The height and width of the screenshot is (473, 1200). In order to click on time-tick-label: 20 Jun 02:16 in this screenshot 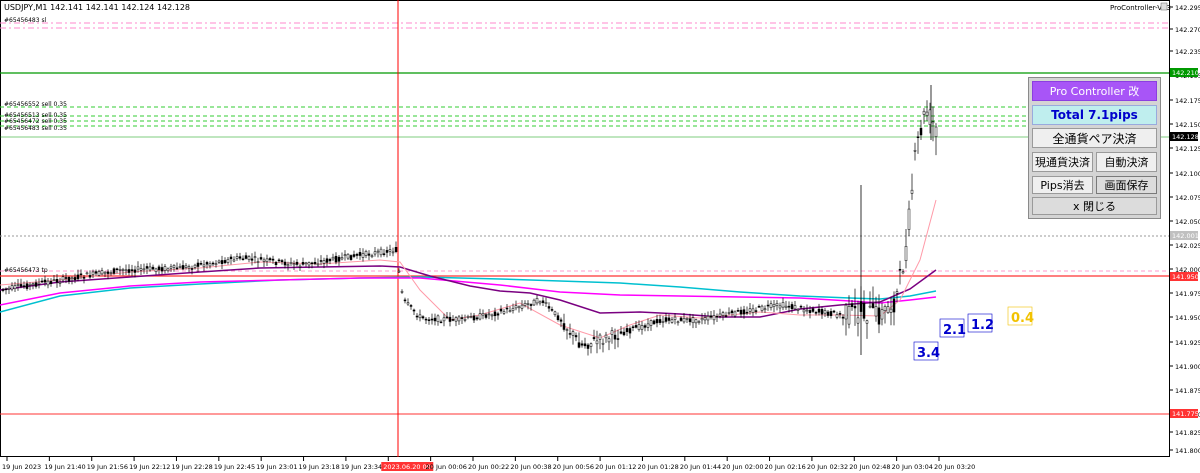, I will do `click(785, 467)`.